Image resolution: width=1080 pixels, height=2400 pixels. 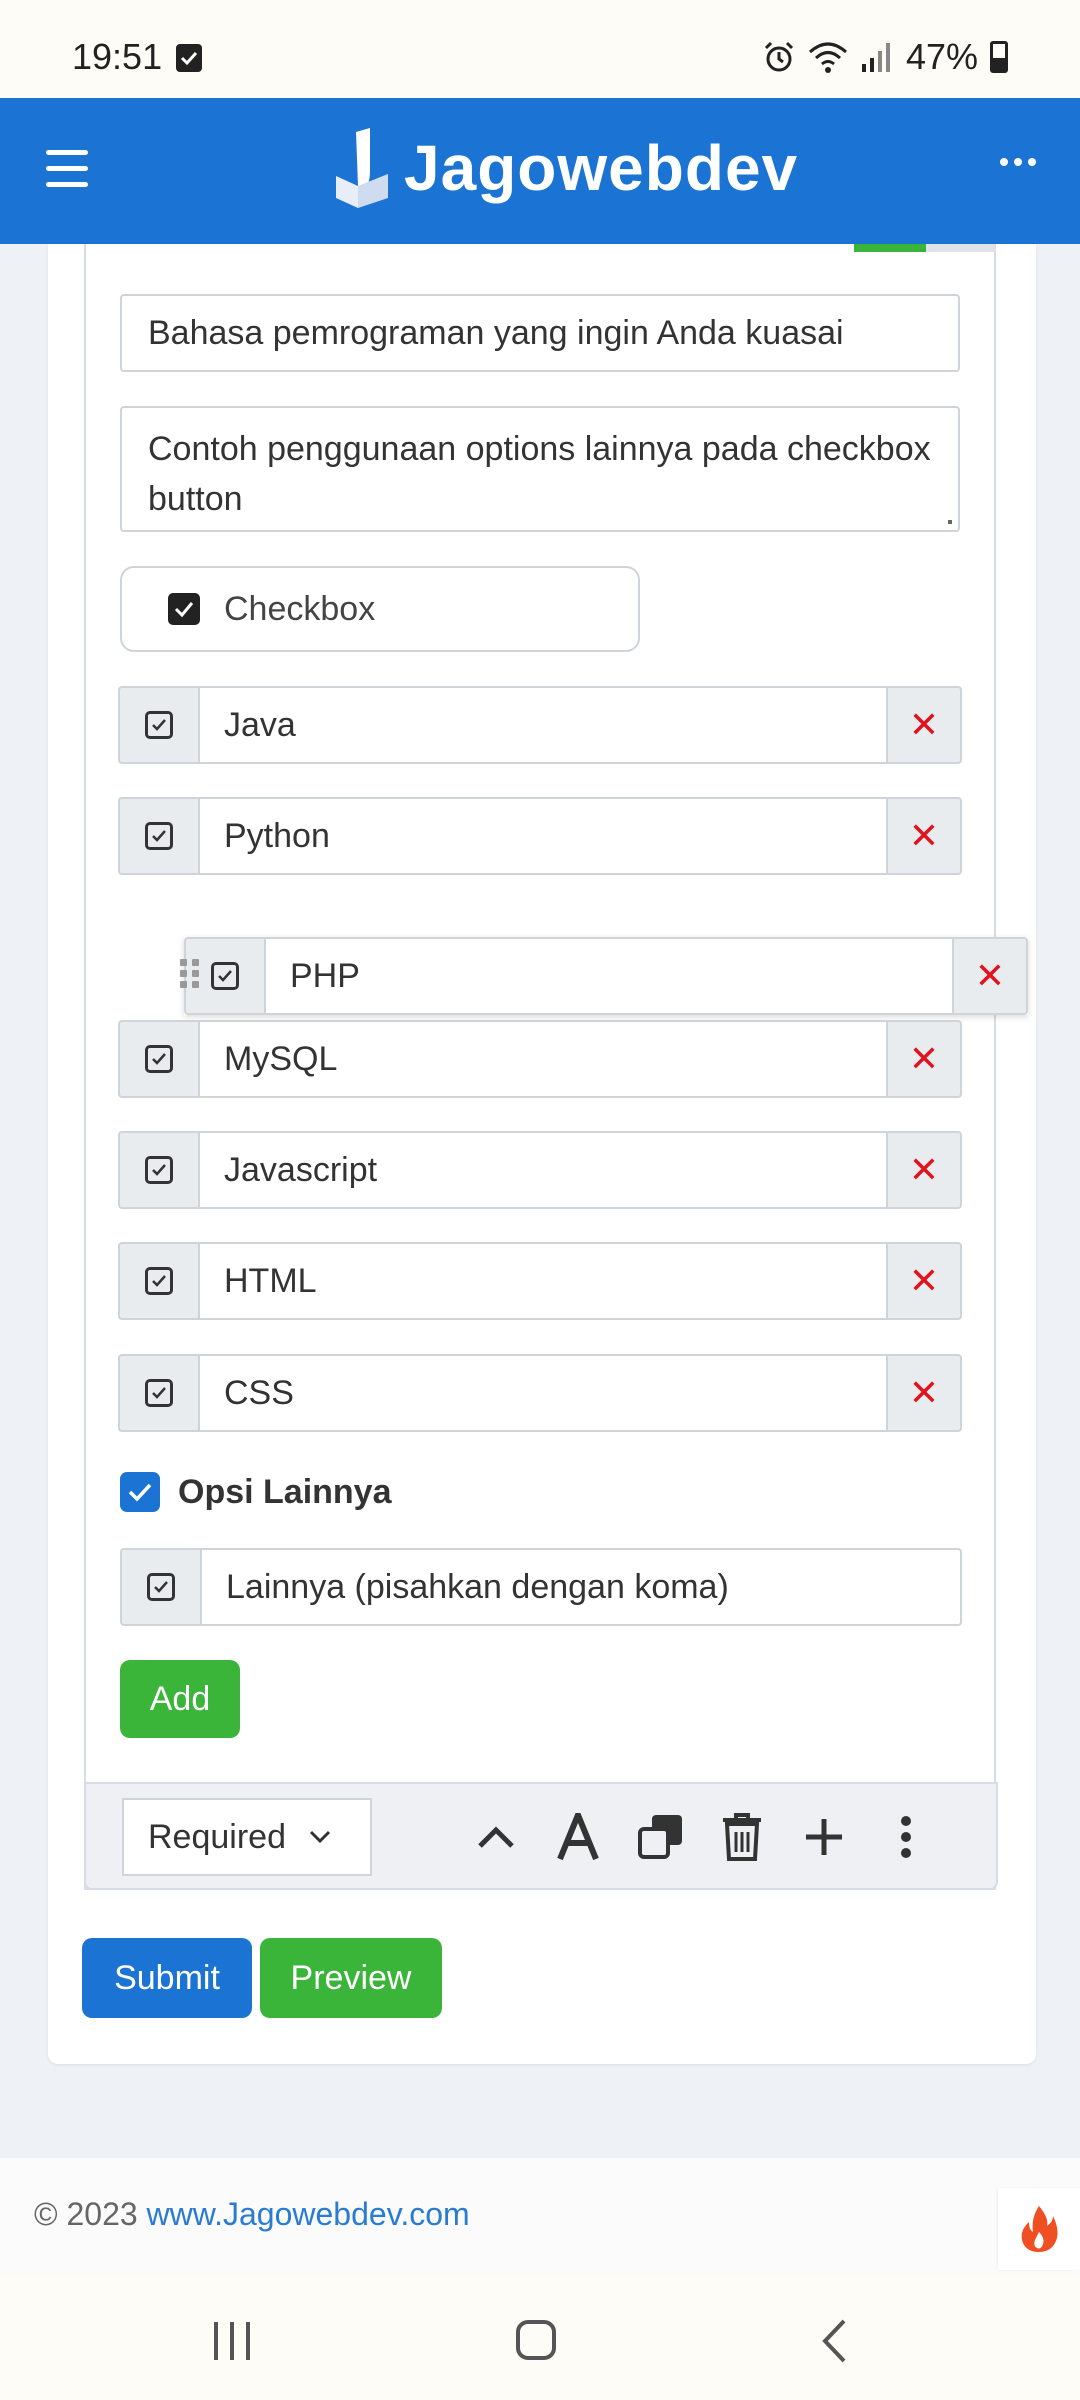 I want to click on option-row-dragging: PHP ✕, so click(x=604, y=976).